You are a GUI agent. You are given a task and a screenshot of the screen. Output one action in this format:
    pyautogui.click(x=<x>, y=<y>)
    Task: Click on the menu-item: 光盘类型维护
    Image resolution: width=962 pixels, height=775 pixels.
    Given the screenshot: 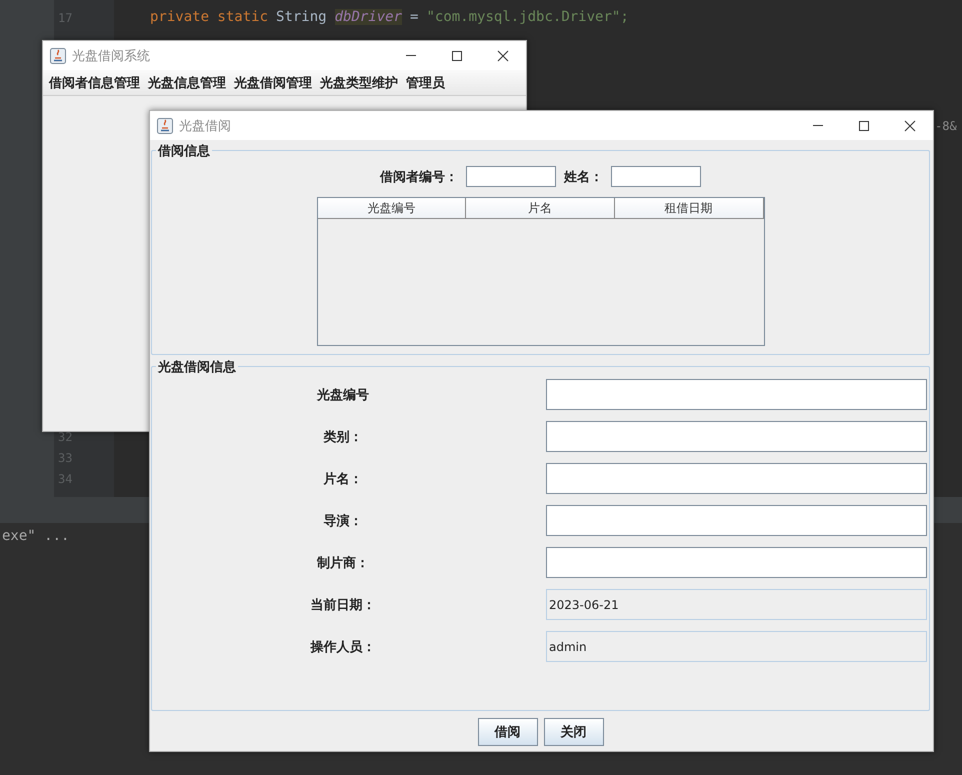 What is the action you would take?
    pyautogui.click(x=361, y=83)
    